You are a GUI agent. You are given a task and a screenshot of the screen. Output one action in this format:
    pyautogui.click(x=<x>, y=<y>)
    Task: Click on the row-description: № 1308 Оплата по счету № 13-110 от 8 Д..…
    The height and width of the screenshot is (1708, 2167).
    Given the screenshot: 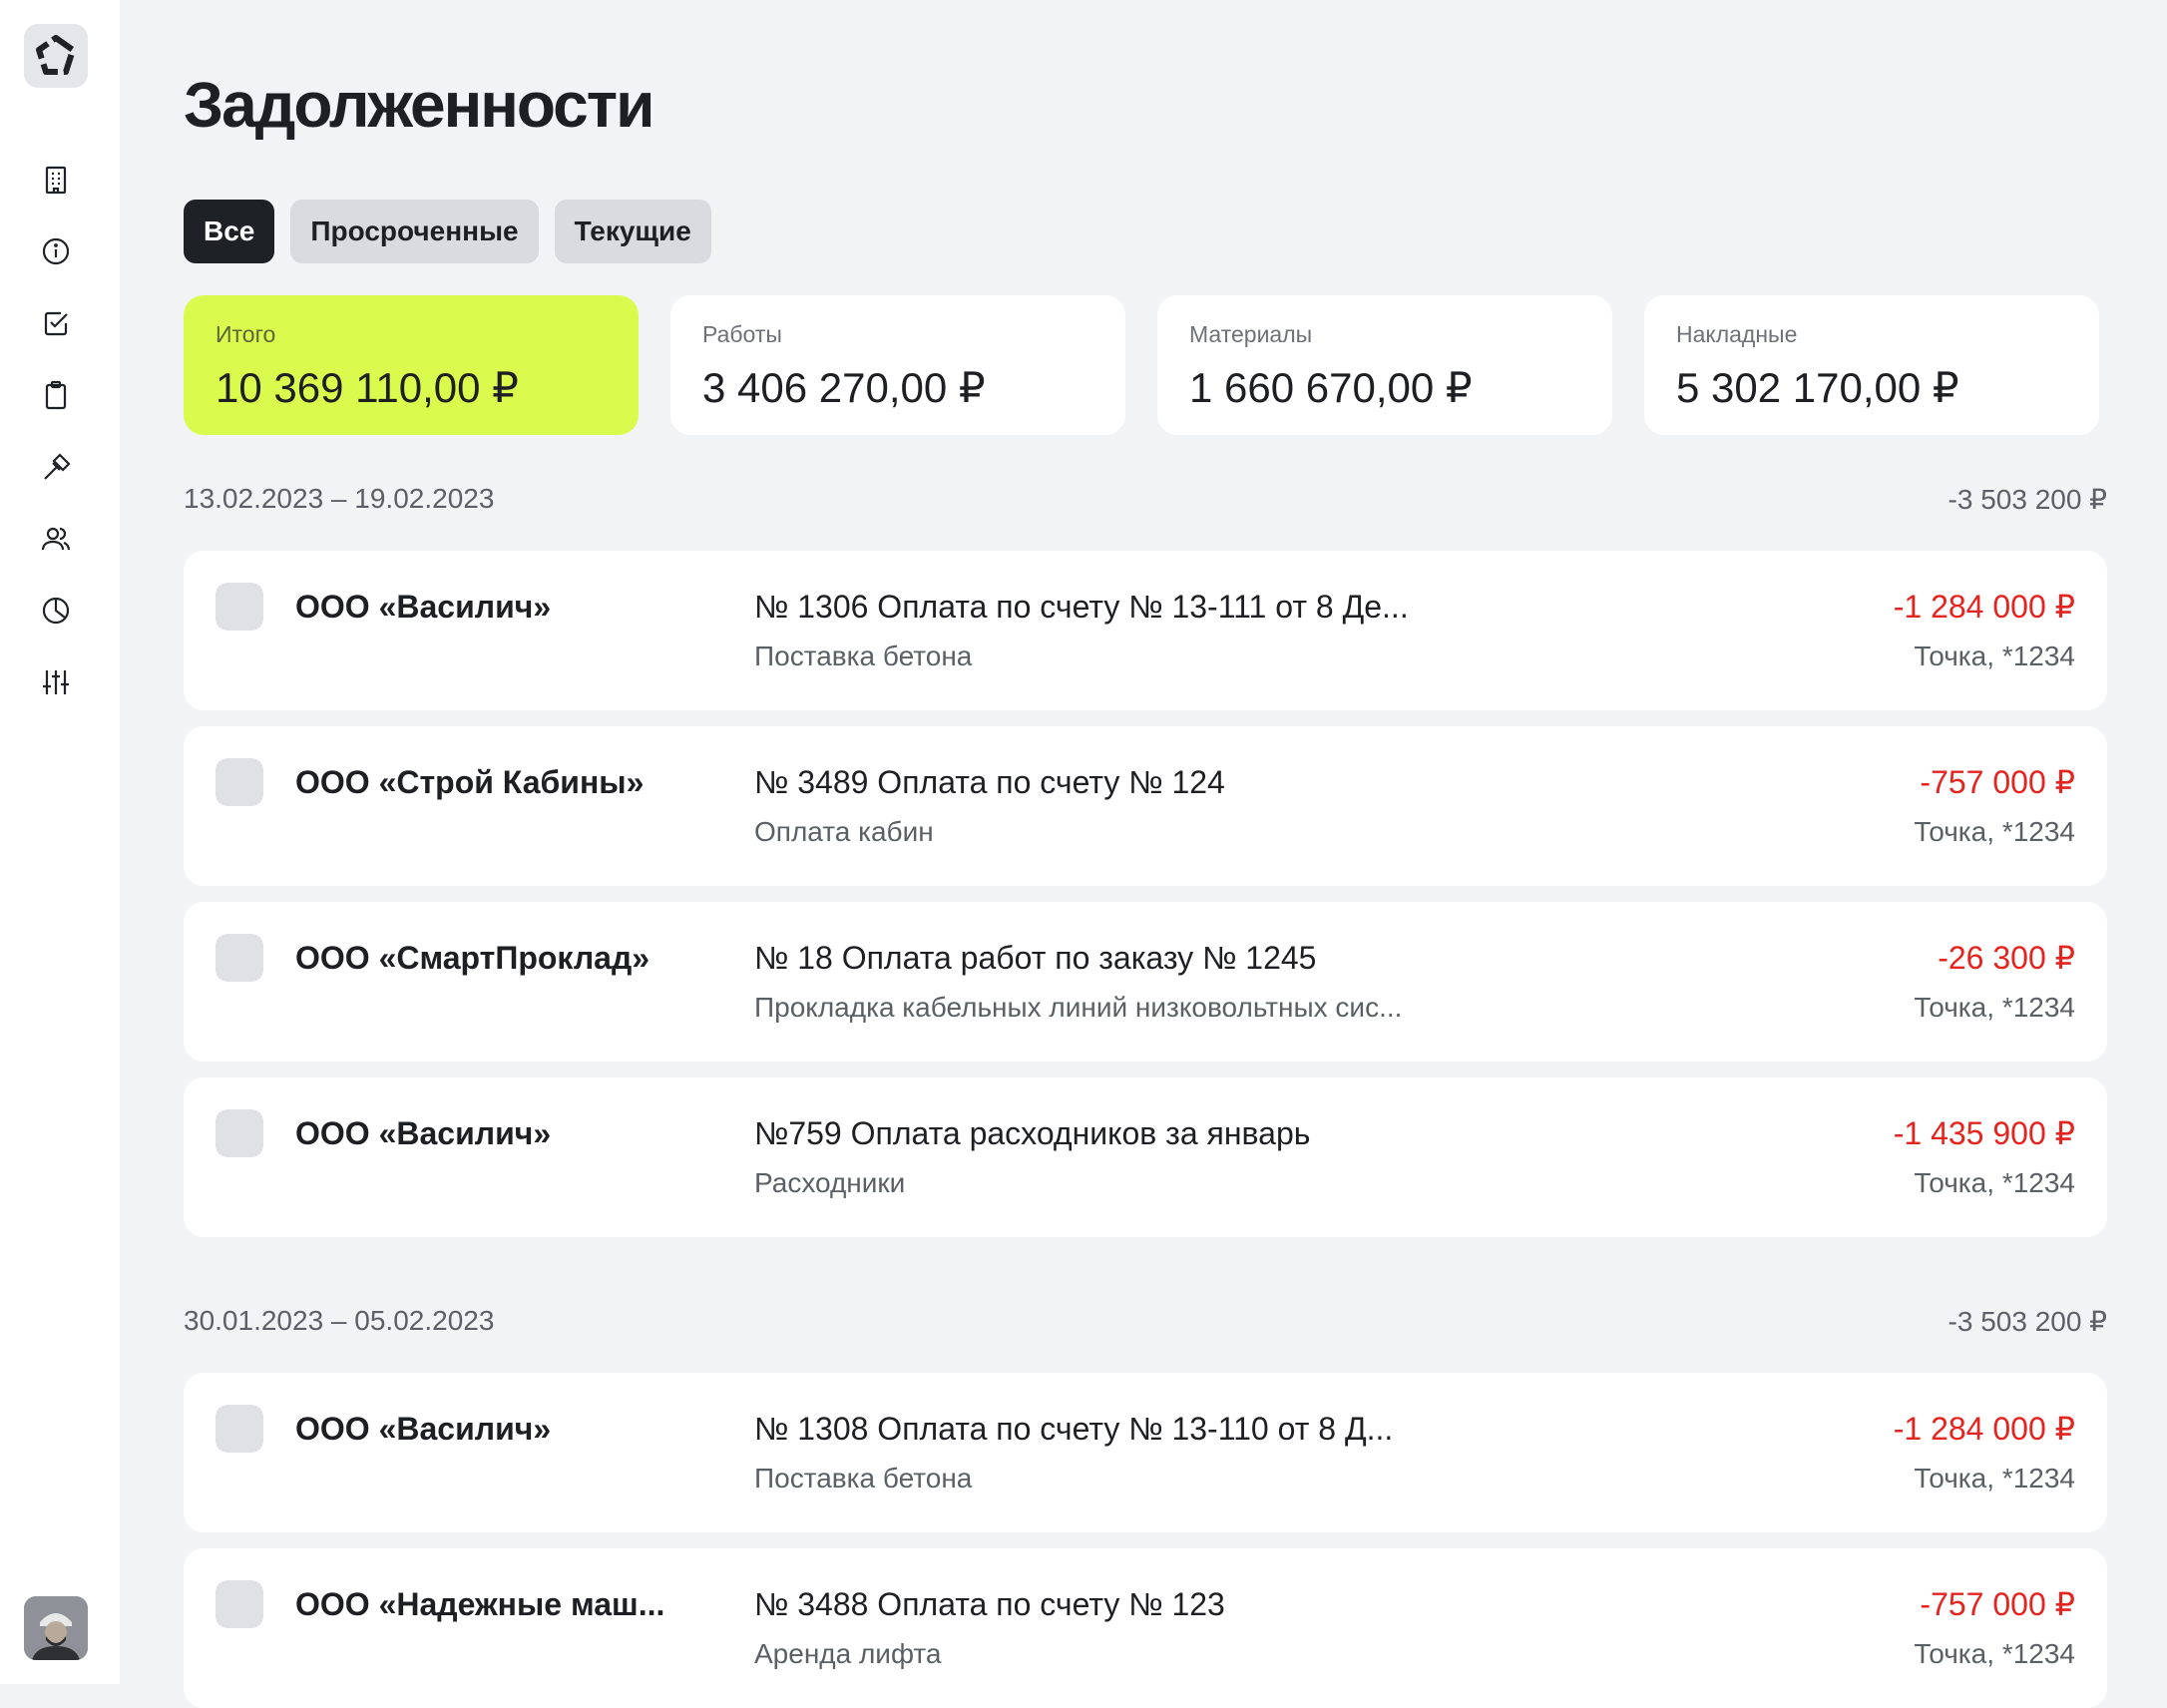 What is the action you would take?
    pyautogui.click(x=1074, y=1429)
    